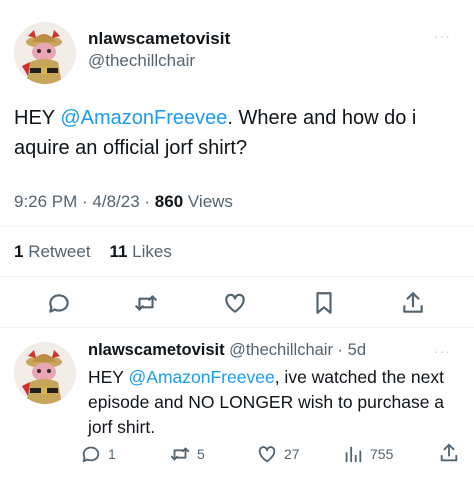  What do you see at coordinates (442, 36) in the screenshot?
I see `more-options-icon: ···` at bounding box center [442, 36].